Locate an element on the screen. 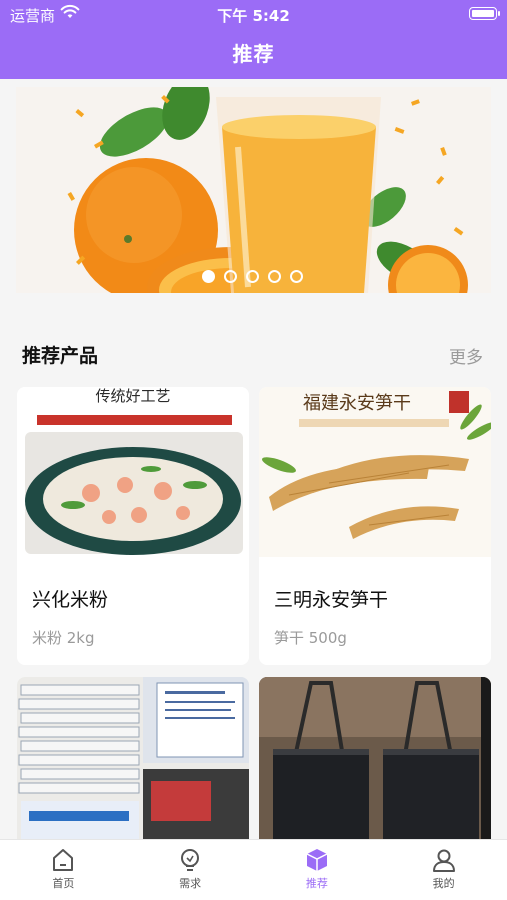 The width and height of the screenshot is (507, 900). product-card: 福建永安笋干 三明永安笋干 笋干 500g is located at coordinates (375, 526).